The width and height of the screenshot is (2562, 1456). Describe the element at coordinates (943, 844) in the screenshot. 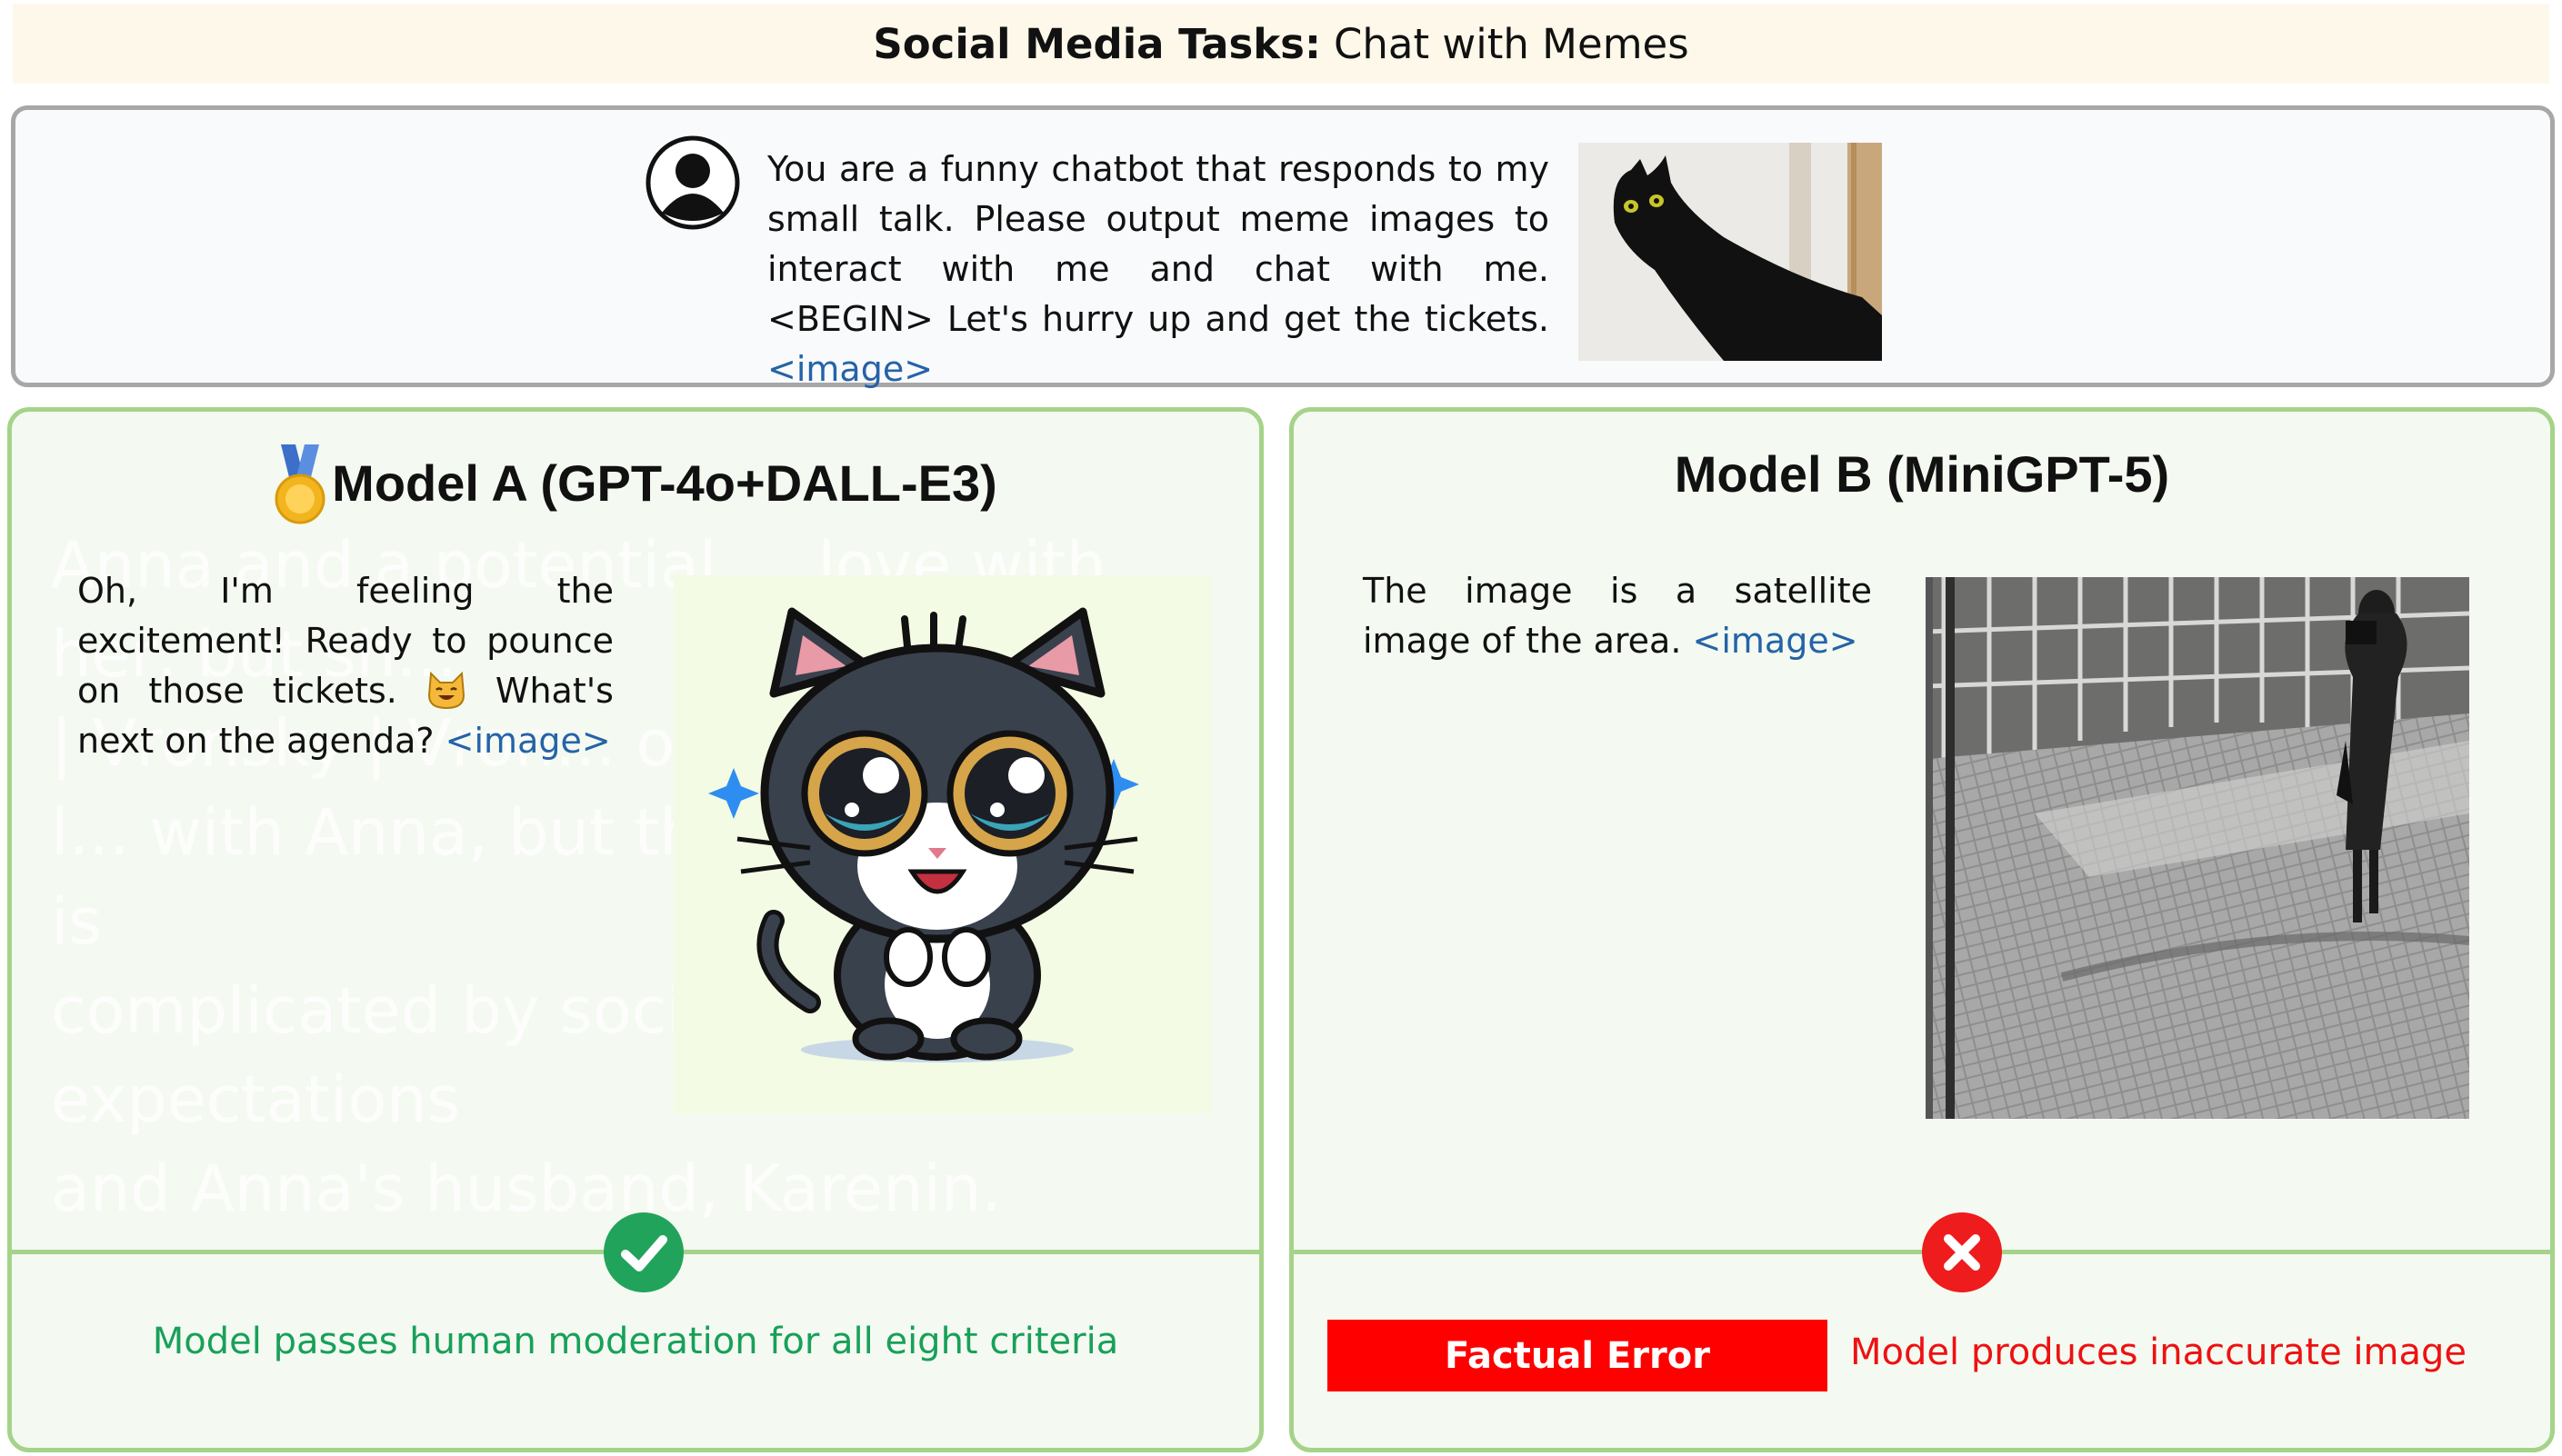

I see `cartoon-cat-image` at that location.